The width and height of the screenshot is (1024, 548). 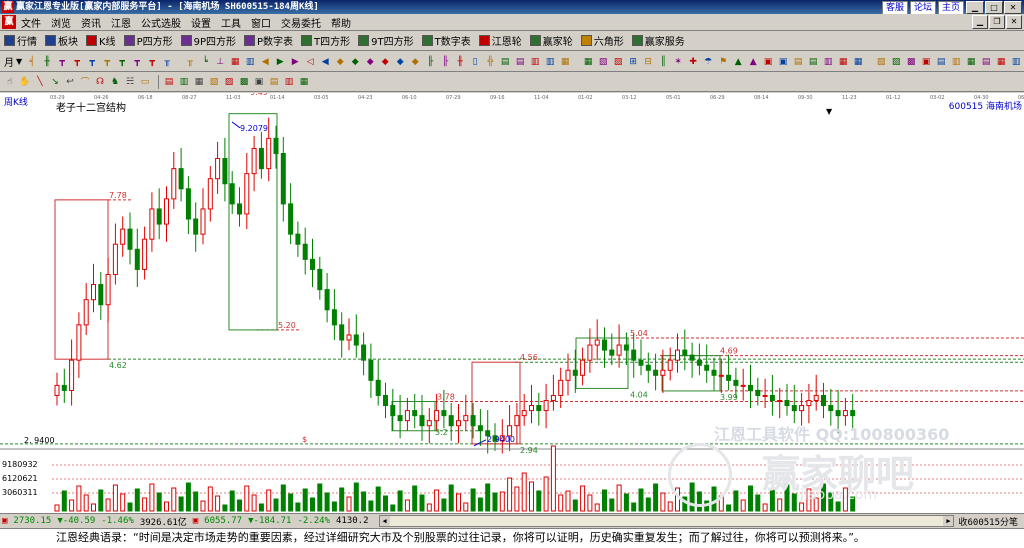 What do you see at coordinates (100, 82) in the screenshot?
I see `tool-icon: ☊` at bounding box center [100, 82].